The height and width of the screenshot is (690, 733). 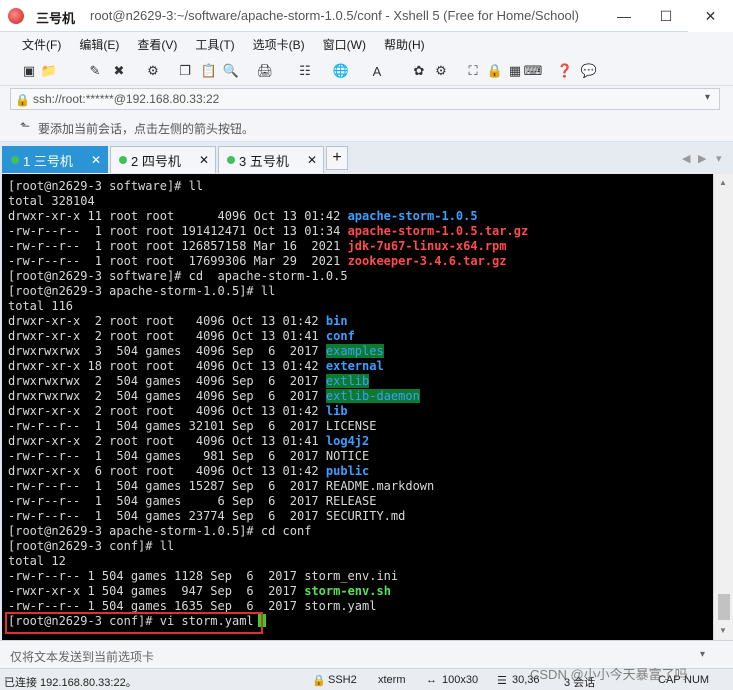 What do you see at coordinates (16, 16) in the screenshot?
I see `xshell-app-icon` at bounding box center [16, 16].